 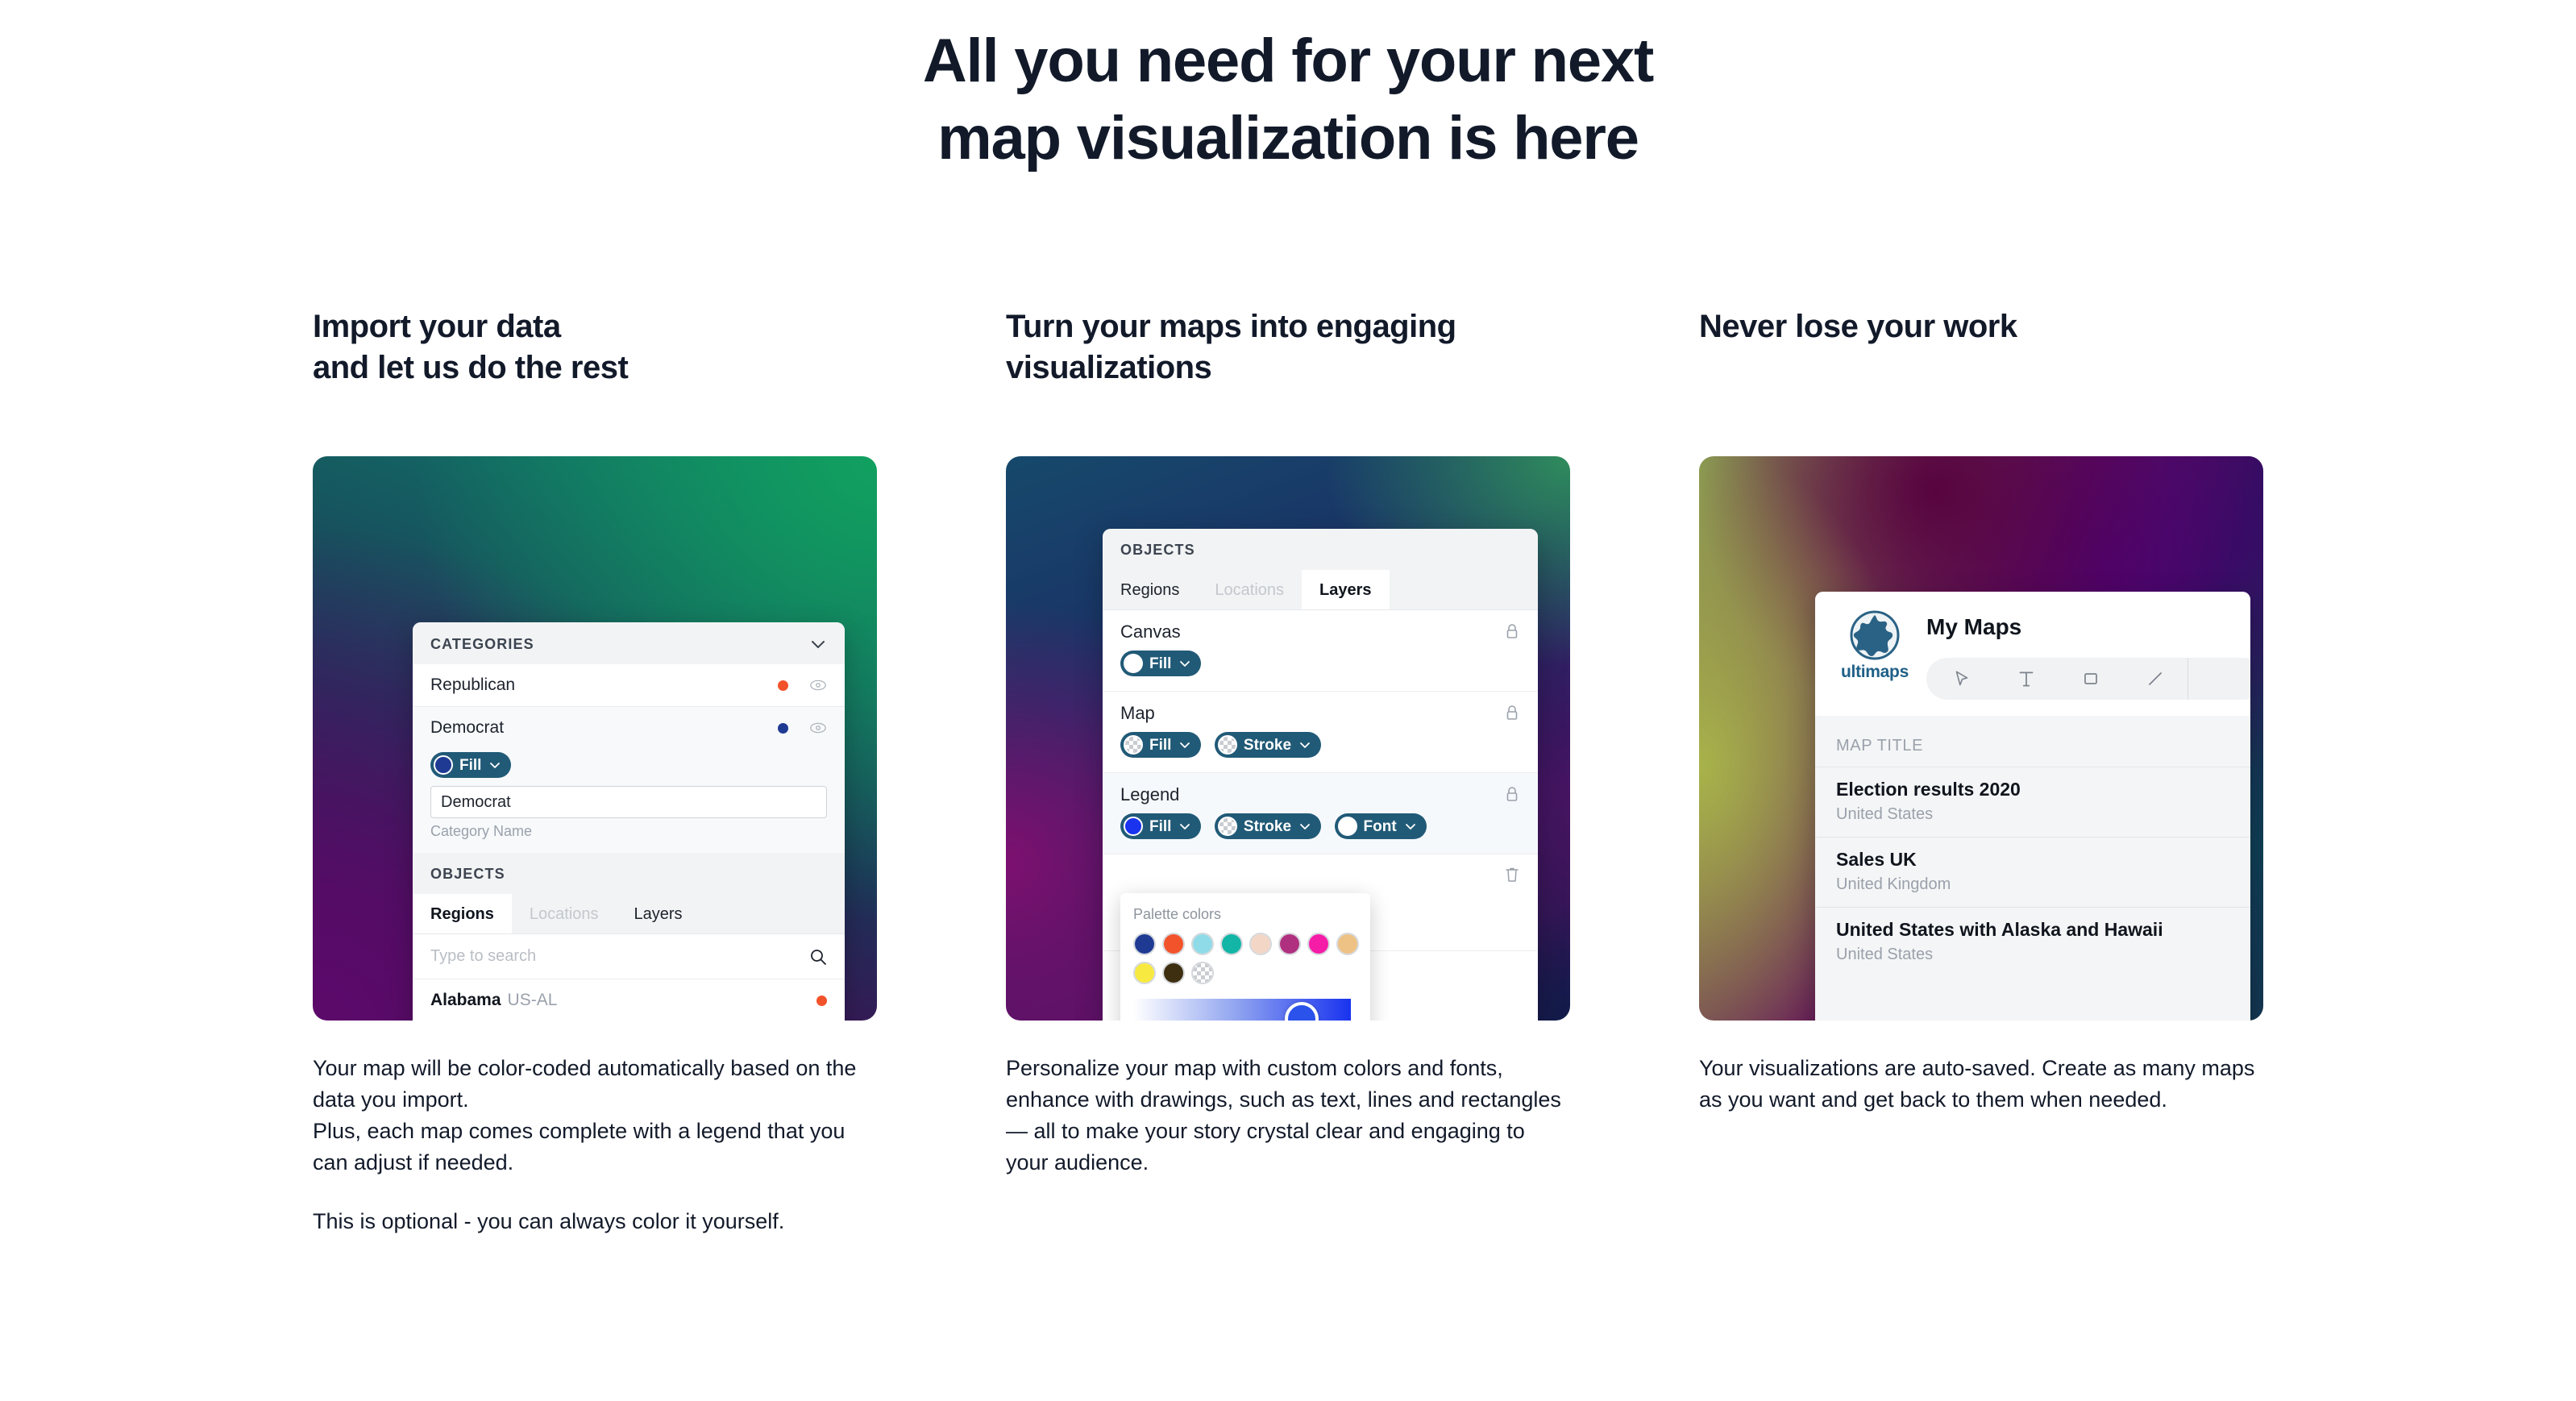 What do you see at coordinates (628, 802) in the screenshot?
I see `category-name-input: Democrat` at bounding box center [628, 802].